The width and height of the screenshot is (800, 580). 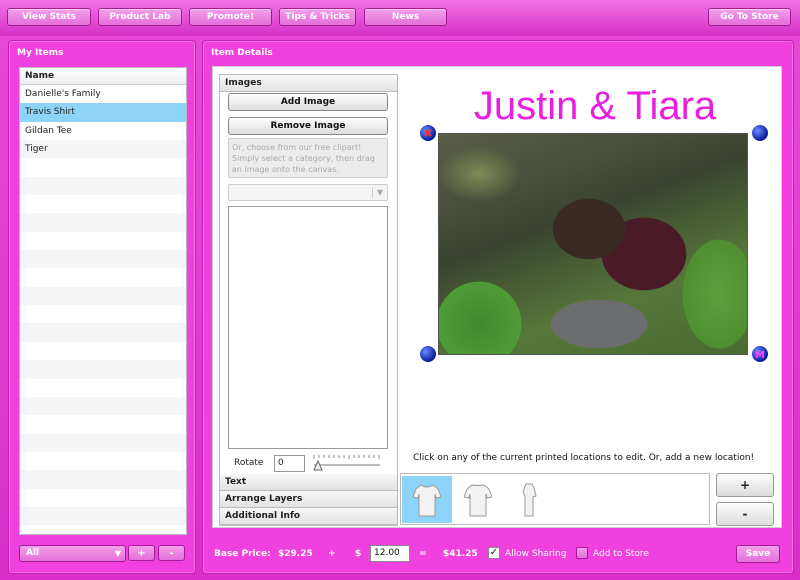 What do you see at coordinates (103, 149) in the screenshot?
I see `list-item: Tiger` at bounding box center [103, 149].